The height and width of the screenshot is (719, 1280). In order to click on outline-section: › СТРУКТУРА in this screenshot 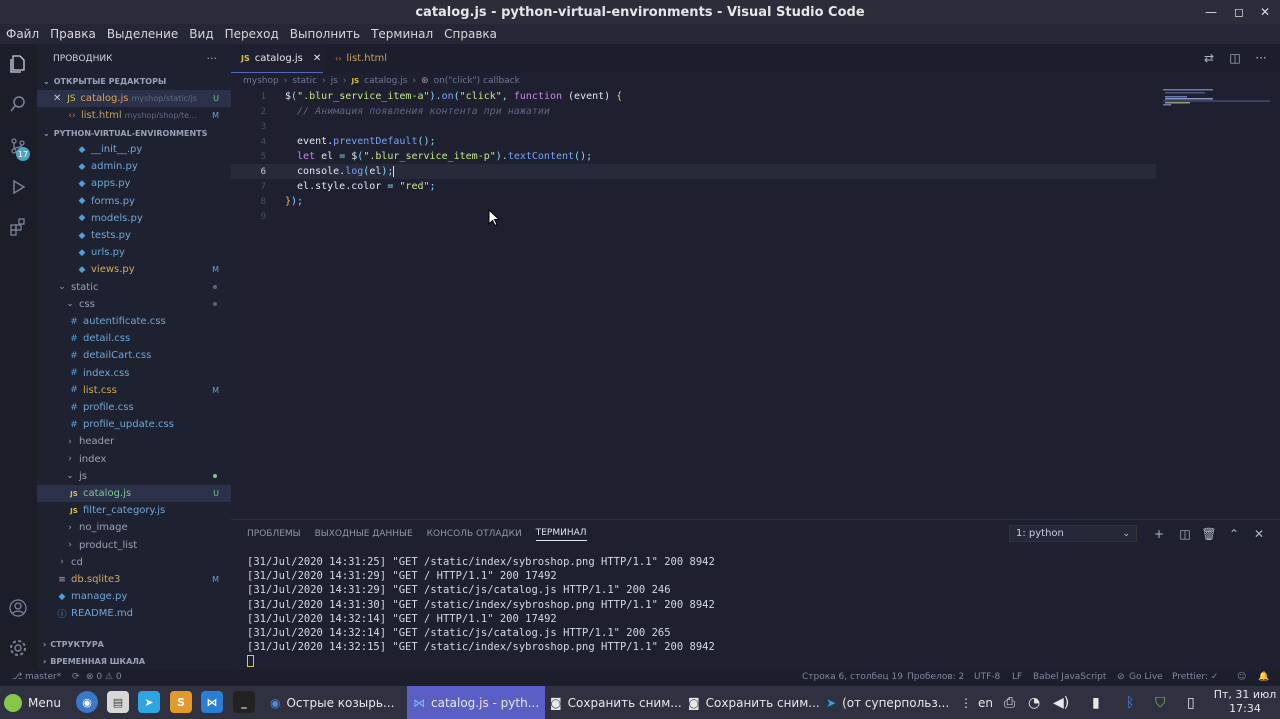, I will do `click(134, 644)`.